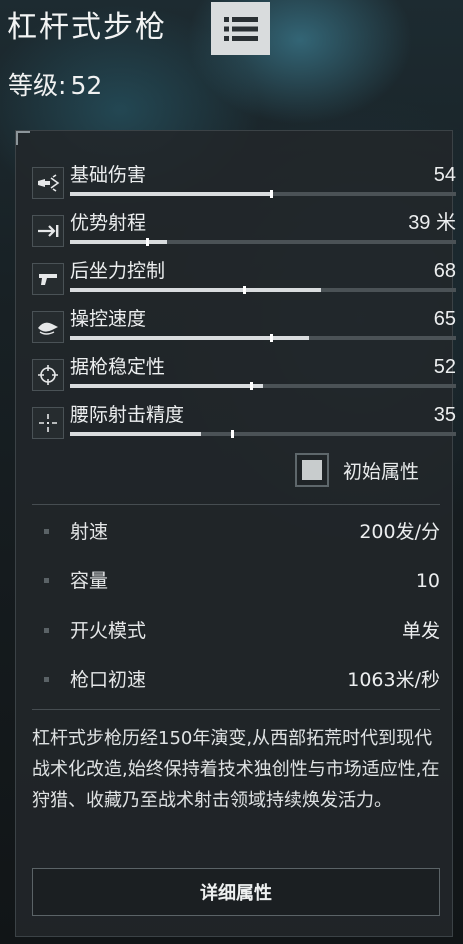 Image resolution: width=463 pixels, height=944 pixels. What do you see at coordinates (108, 175) in the screenshot?
I see `stat-label: 基础伤害` at bounding box center [108, 175].